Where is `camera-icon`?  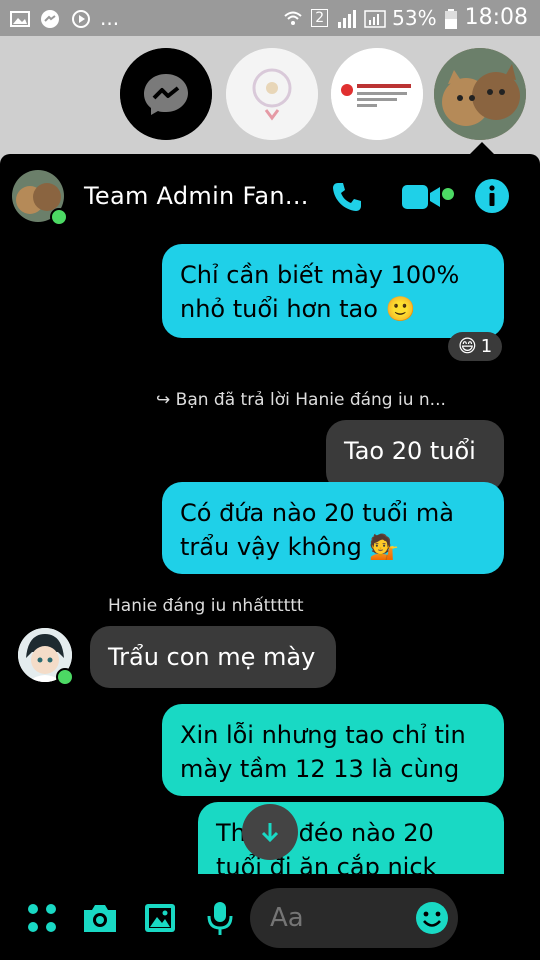
camera-icon is located at coordinates (100, 918).